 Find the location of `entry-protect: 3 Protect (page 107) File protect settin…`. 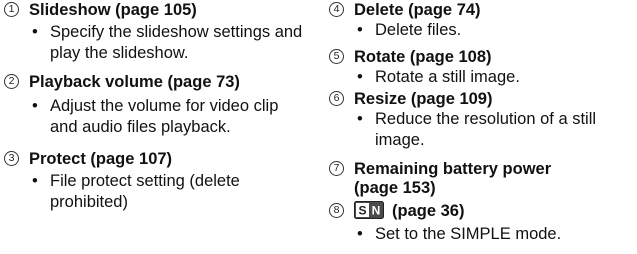

entry-protect: 3 Protect (page 107) File protect settin… is located at coordinates (154, 181).